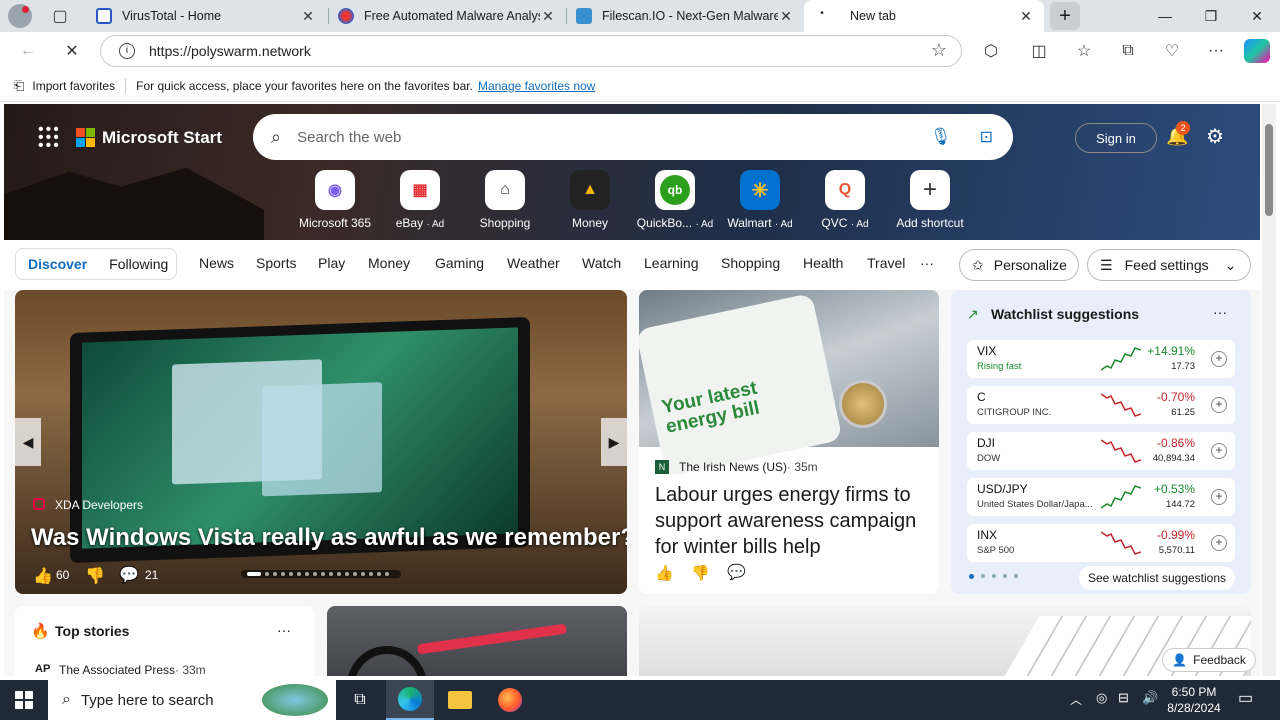 This screenshot has height=720, width=1280. What do you see at coordinates (321, 574) in the screenshot?
I see `carousel-dots` at bounding box center [321, 574].